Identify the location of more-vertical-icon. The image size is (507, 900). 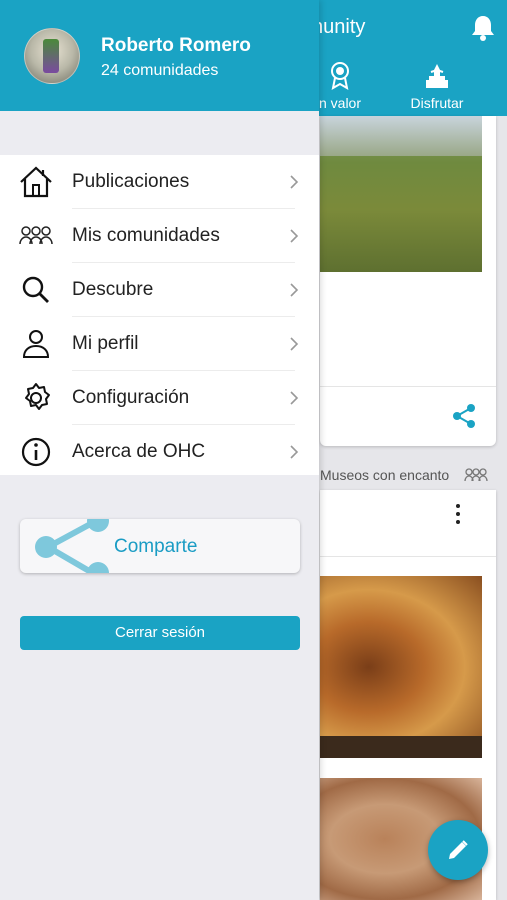
(458, 514).